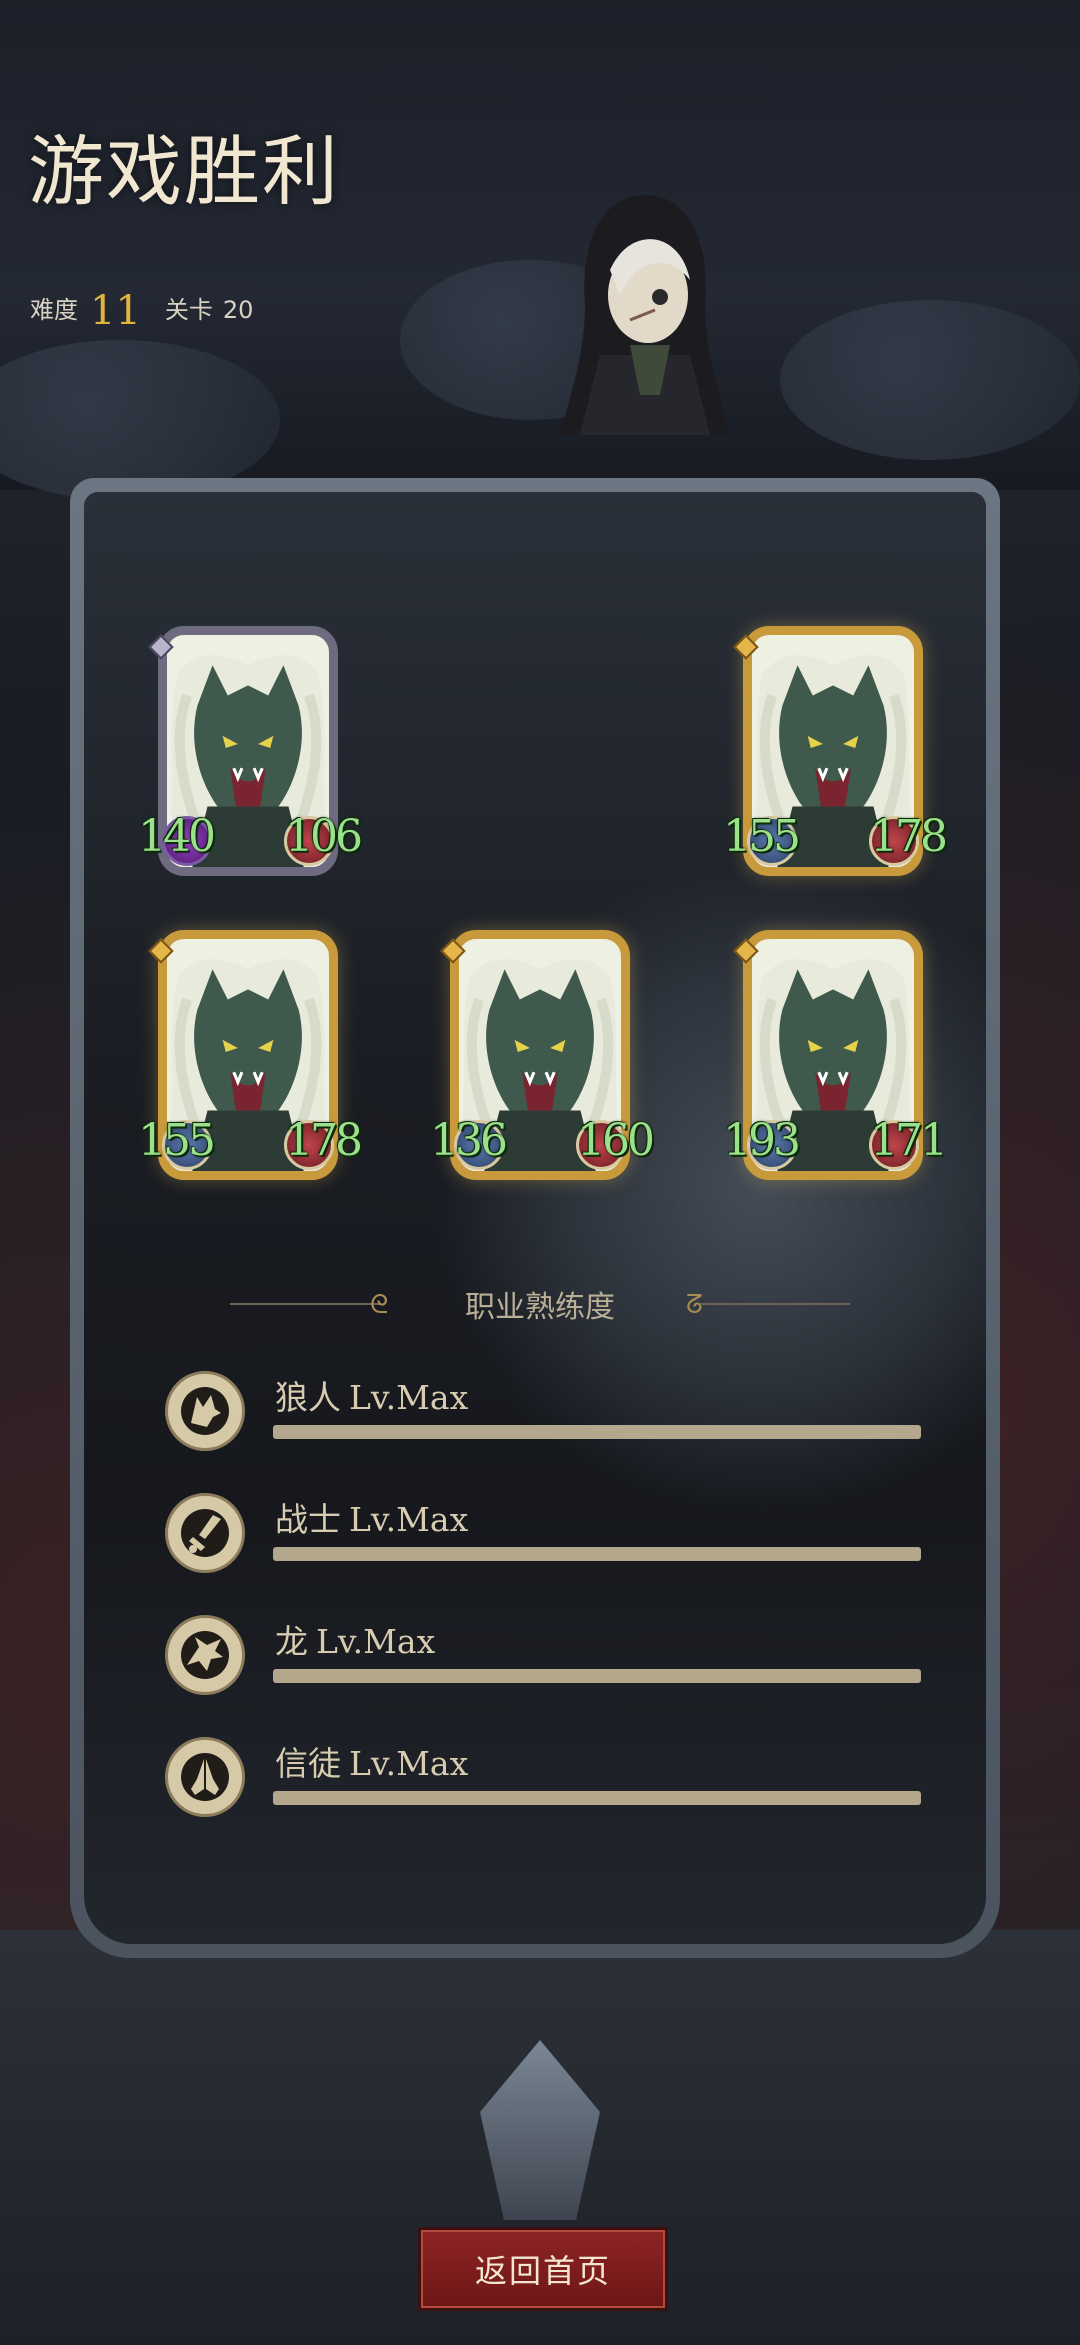 The height and width of the screenshot is (2345, 1080). I want to click on health-value: 171, so click(909, 1140).